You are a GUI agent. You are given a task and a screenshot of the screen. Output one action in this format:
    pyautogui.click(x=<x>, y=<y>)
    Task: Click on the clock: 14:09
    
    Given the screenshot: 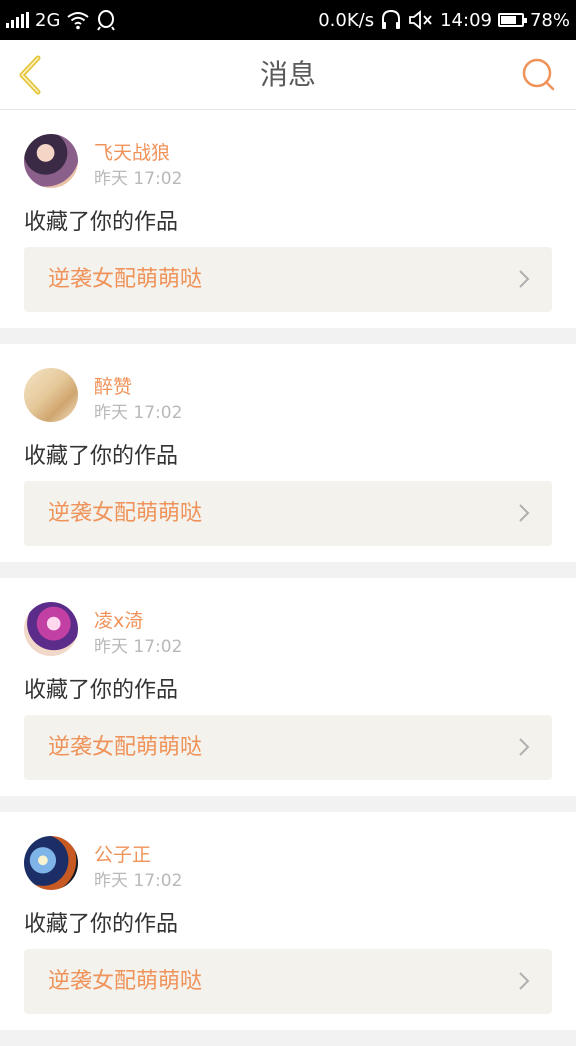 What is the action you would take?
    pyautogui.click(x=466, y=20)
    